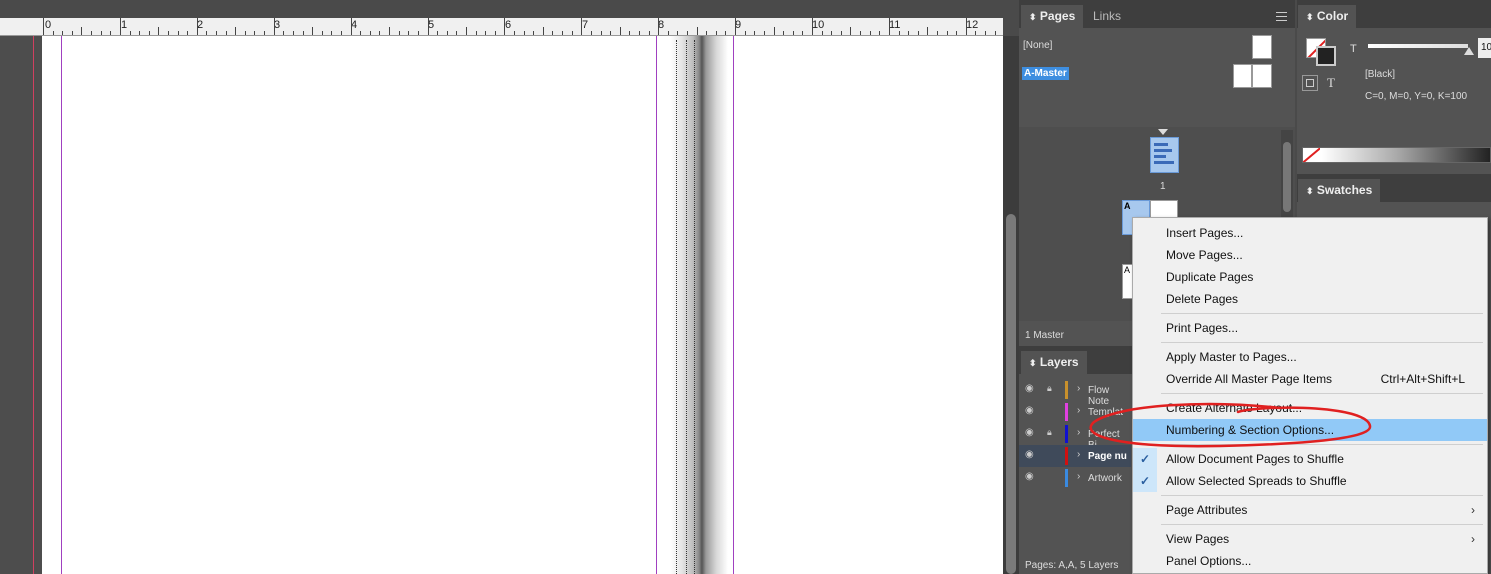  Describe the element at coordinates (1163, 186) in the screenshot. I see `page-1-number: 1` at that location.